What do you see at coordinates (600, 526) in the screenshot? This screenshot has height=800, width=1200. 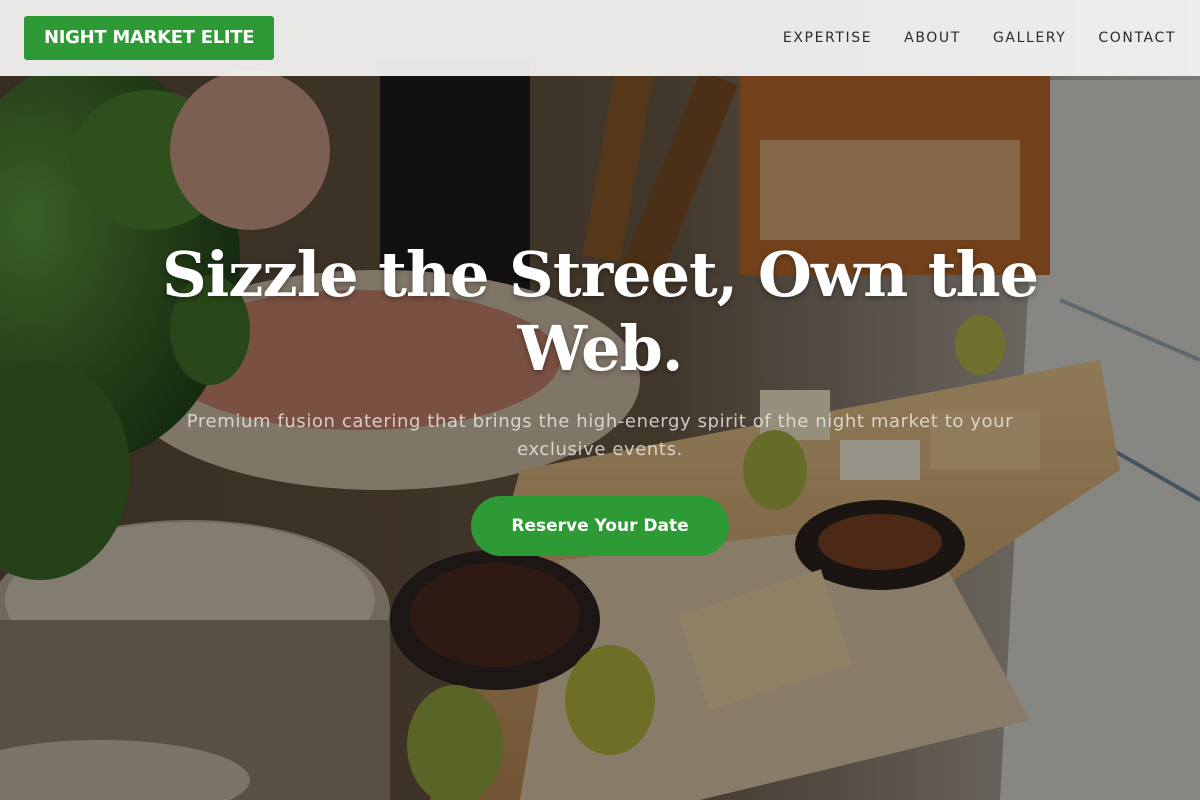 I see `reserve-date-button: Reserve Your Date` at bounding box center [600, 526].